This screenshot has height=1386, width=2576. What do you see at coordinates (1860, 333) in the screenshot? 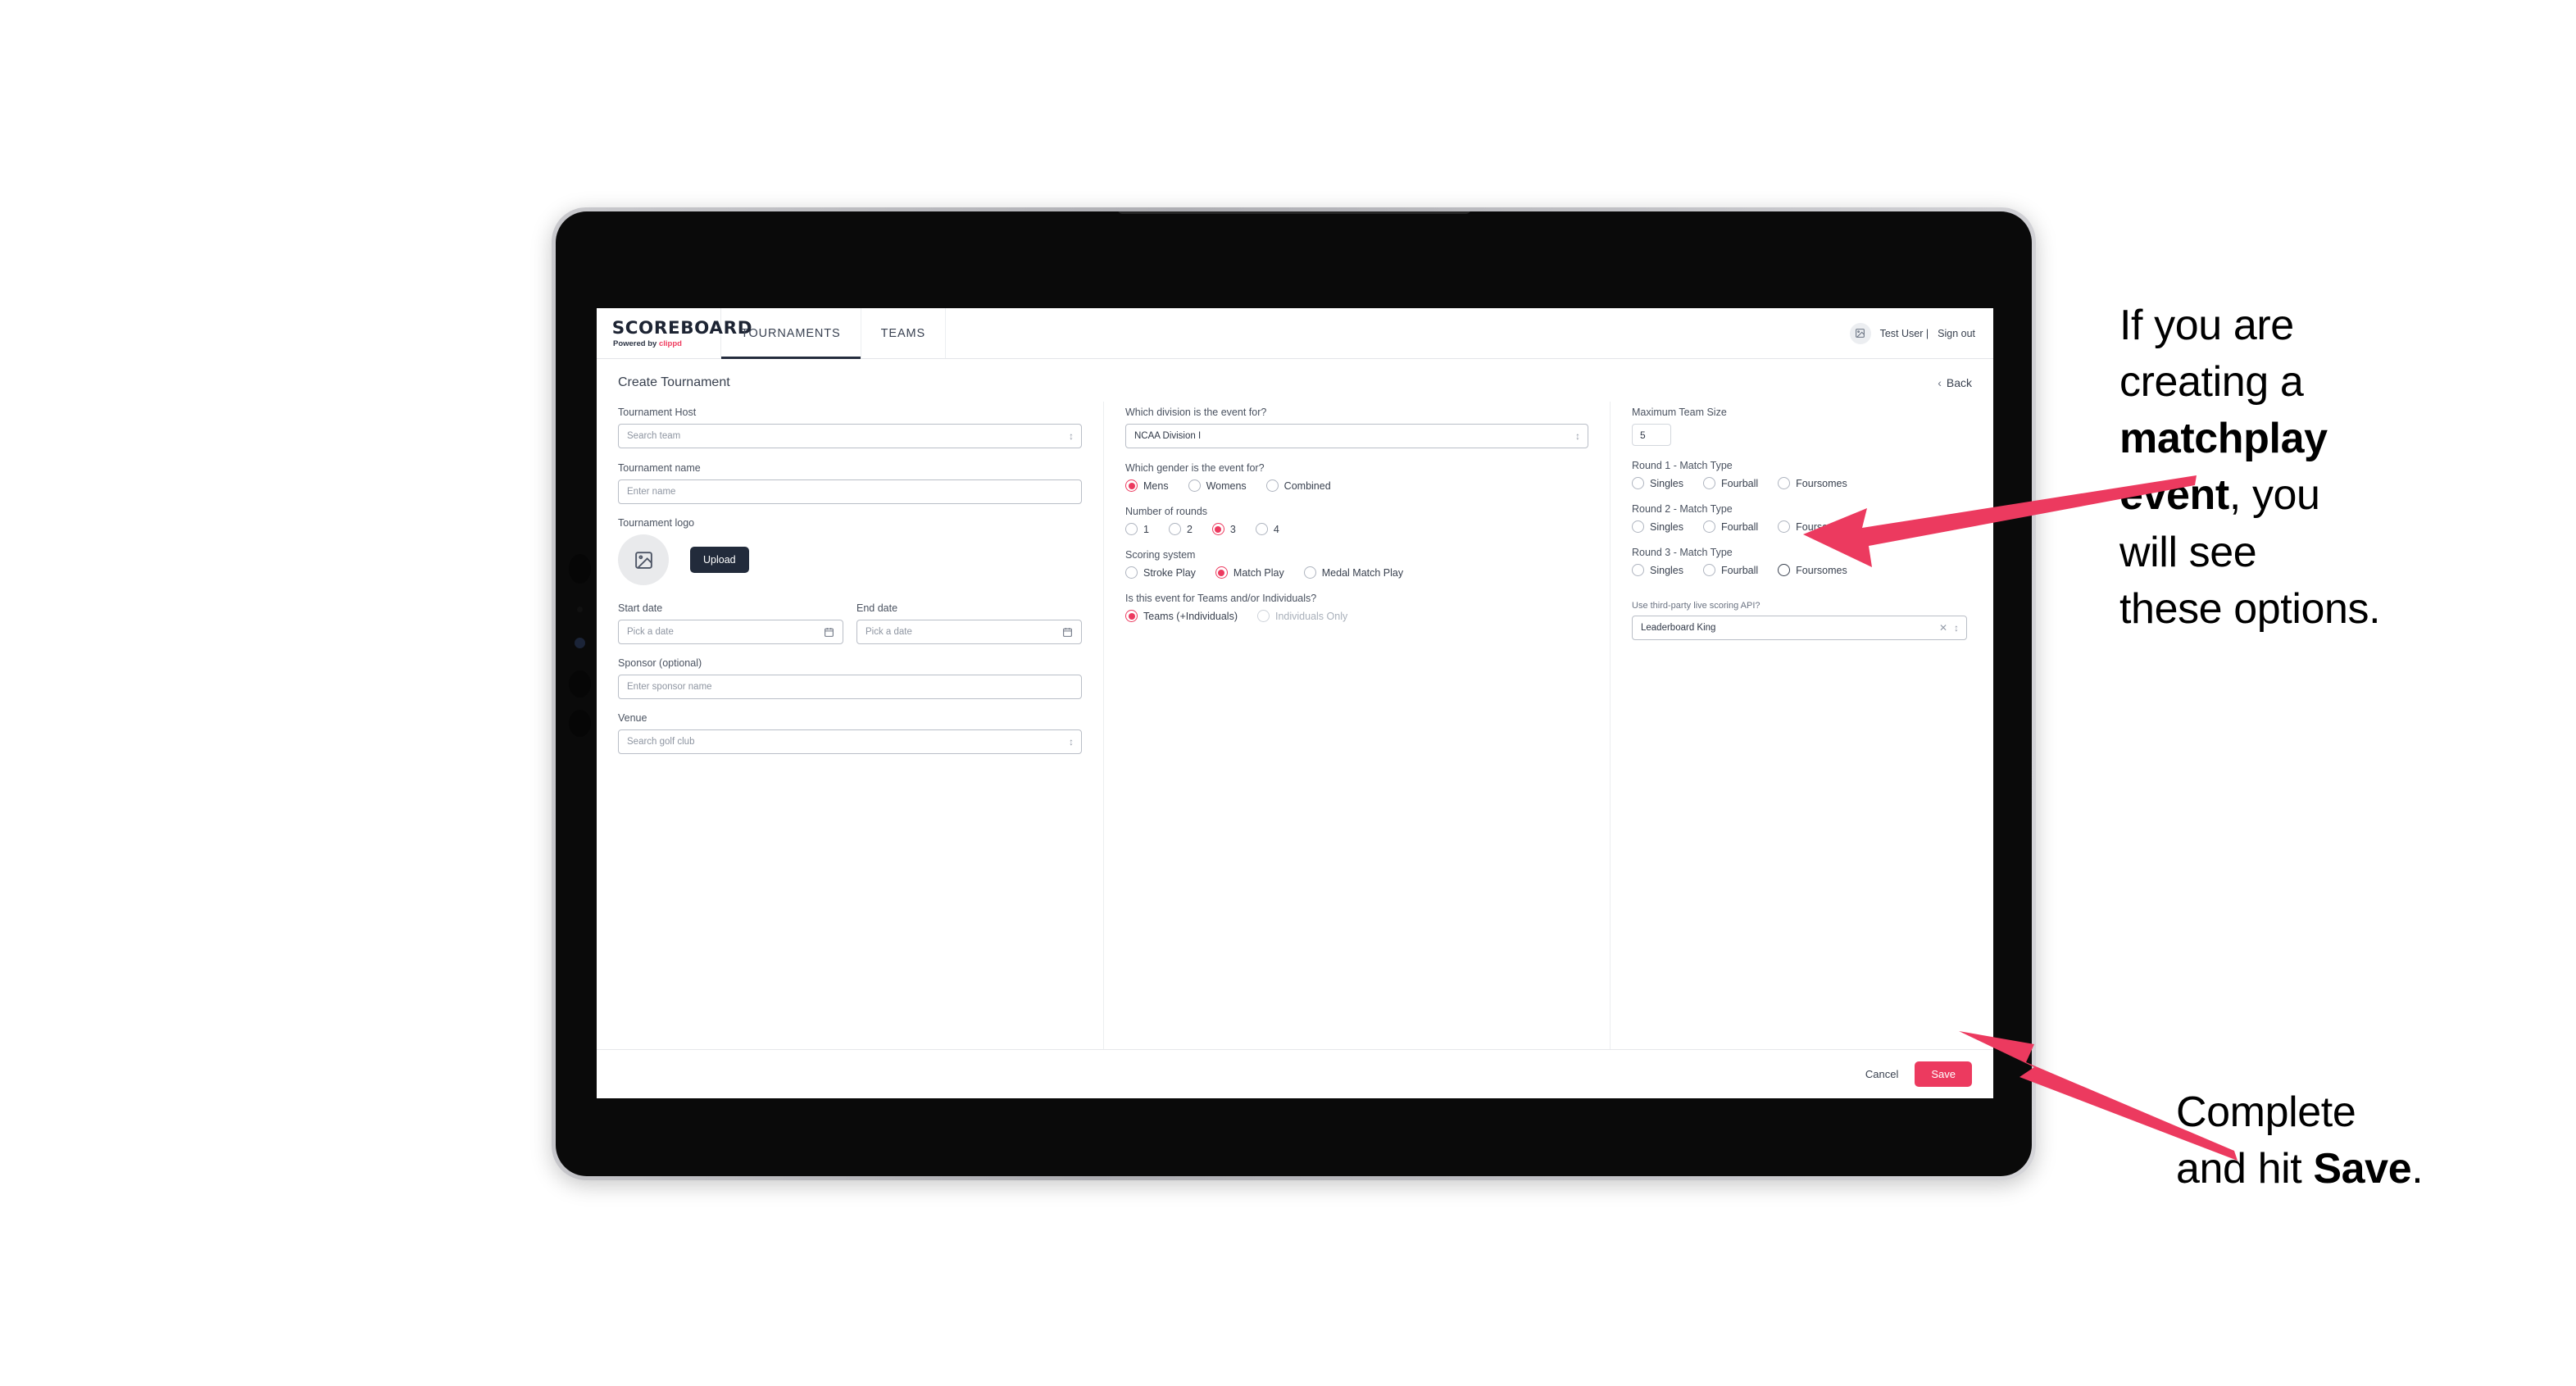
I see `avatar` at bounding box center [1860, 333].